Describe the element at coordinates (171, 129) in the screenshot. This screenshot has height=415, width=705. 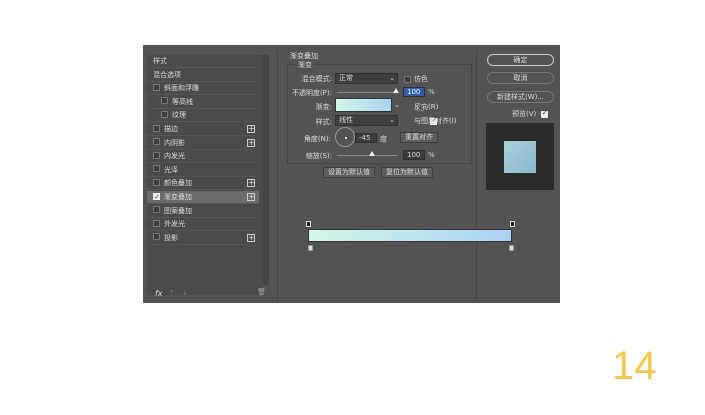
I see `style-item-label: 描边` at that location.